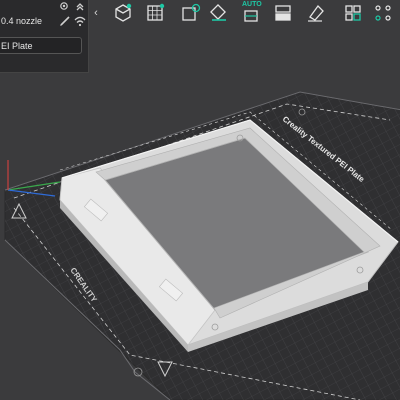 The image size is (400, 400). What do you see at coordinates (44, 36) in the screenshot?
I see `printer-panel: 0.4 nozzle EI Plate` at bounding box center [44, 36].